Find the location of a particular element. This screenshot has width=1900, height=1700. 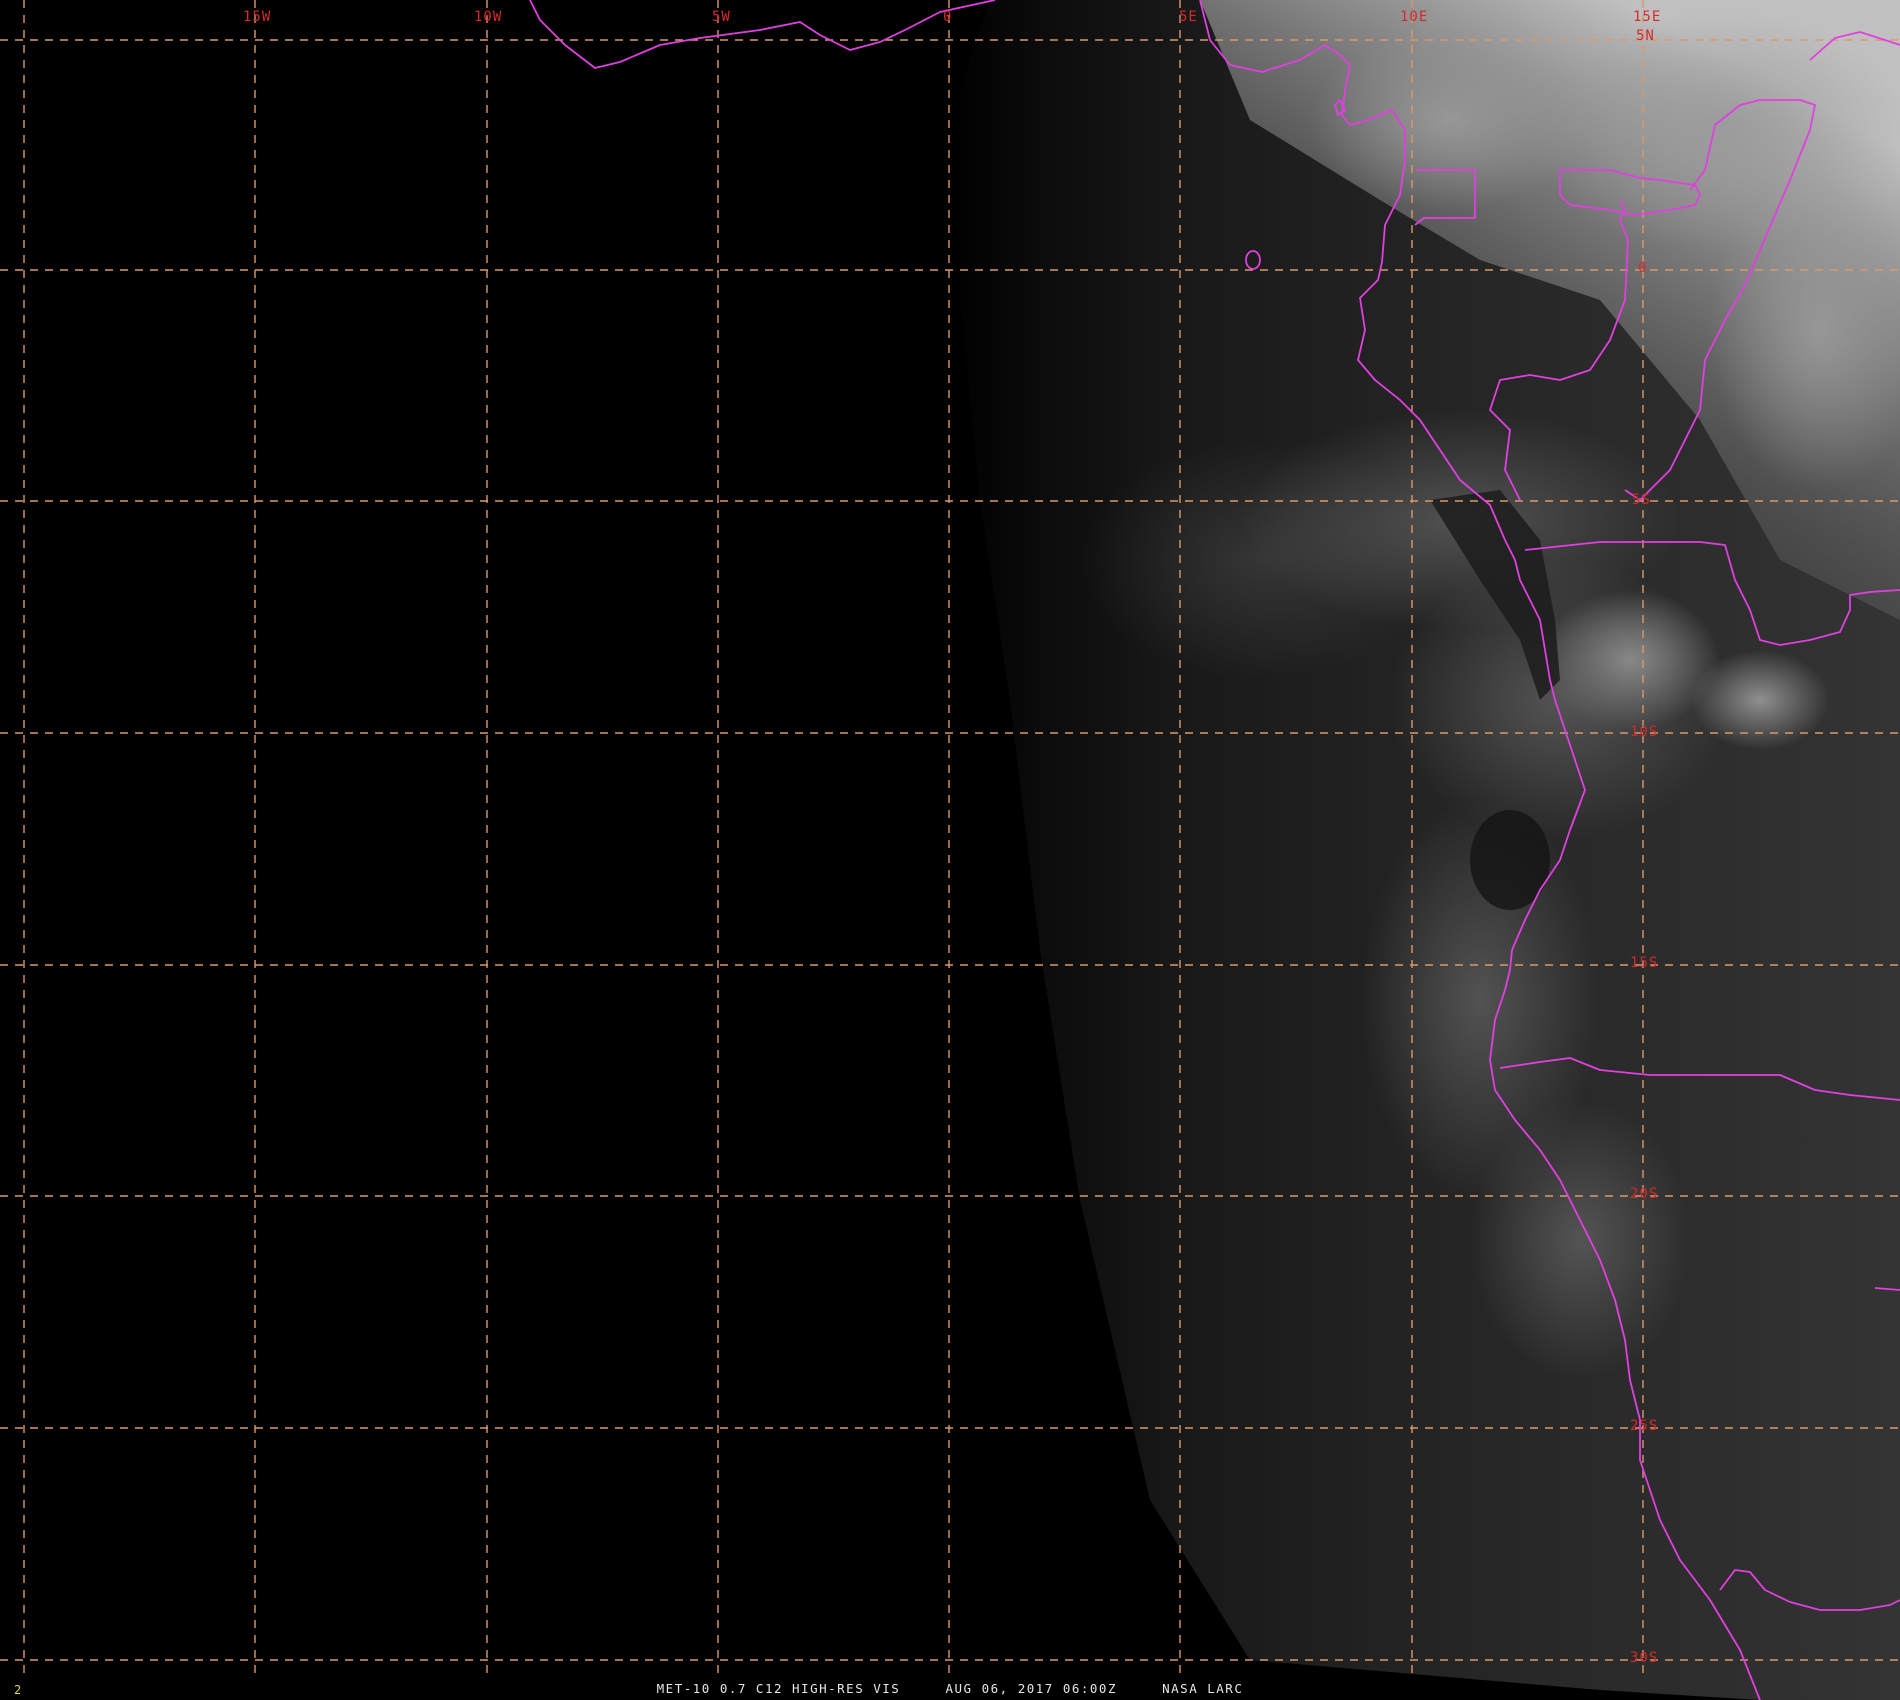

longitude-label: 10W is located at coordinates (488, 17).